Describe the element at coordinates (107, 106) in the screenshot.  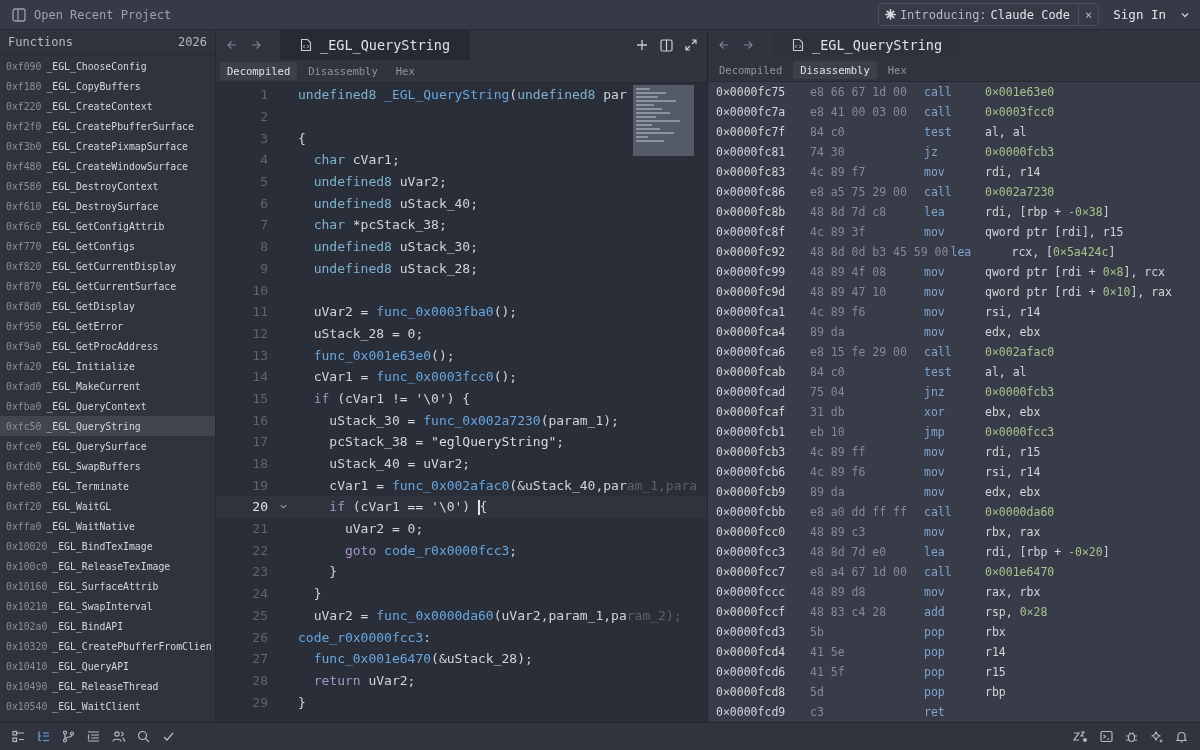
I see `function-item: 0xf220 _EGL_CreateContext` at that location.